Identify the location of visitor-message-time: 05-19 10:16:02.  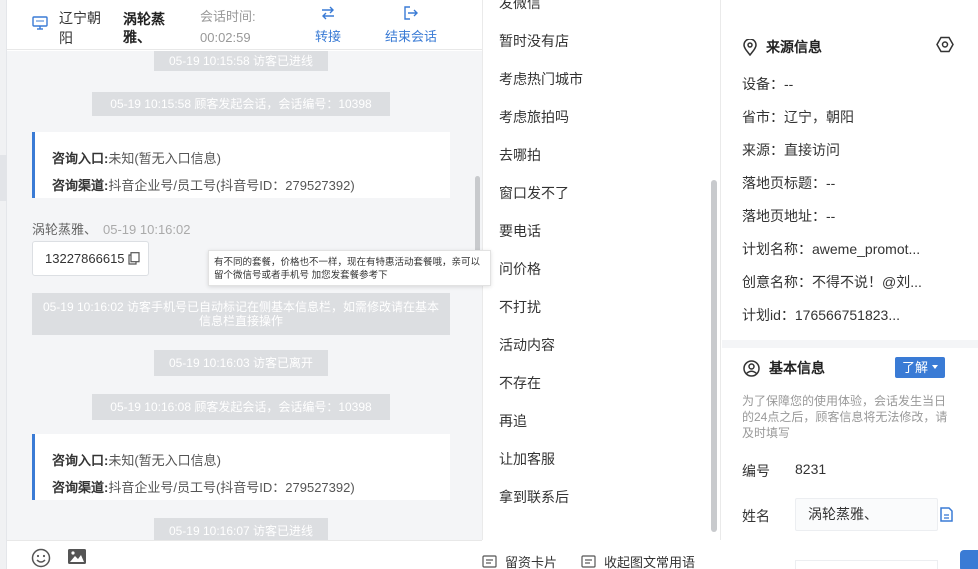
(147, 229).